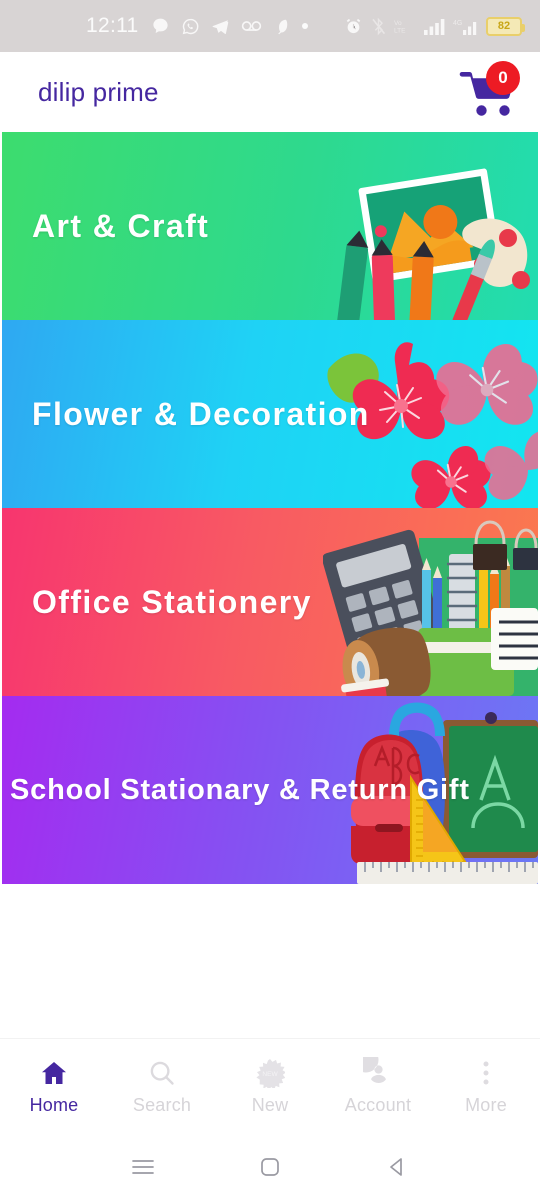 Image resolution: width=540 pixels, height=1200 pixels. Describe the element at coordinates (220, 26) in the screenshot. I see `telegram-icon` at that location.